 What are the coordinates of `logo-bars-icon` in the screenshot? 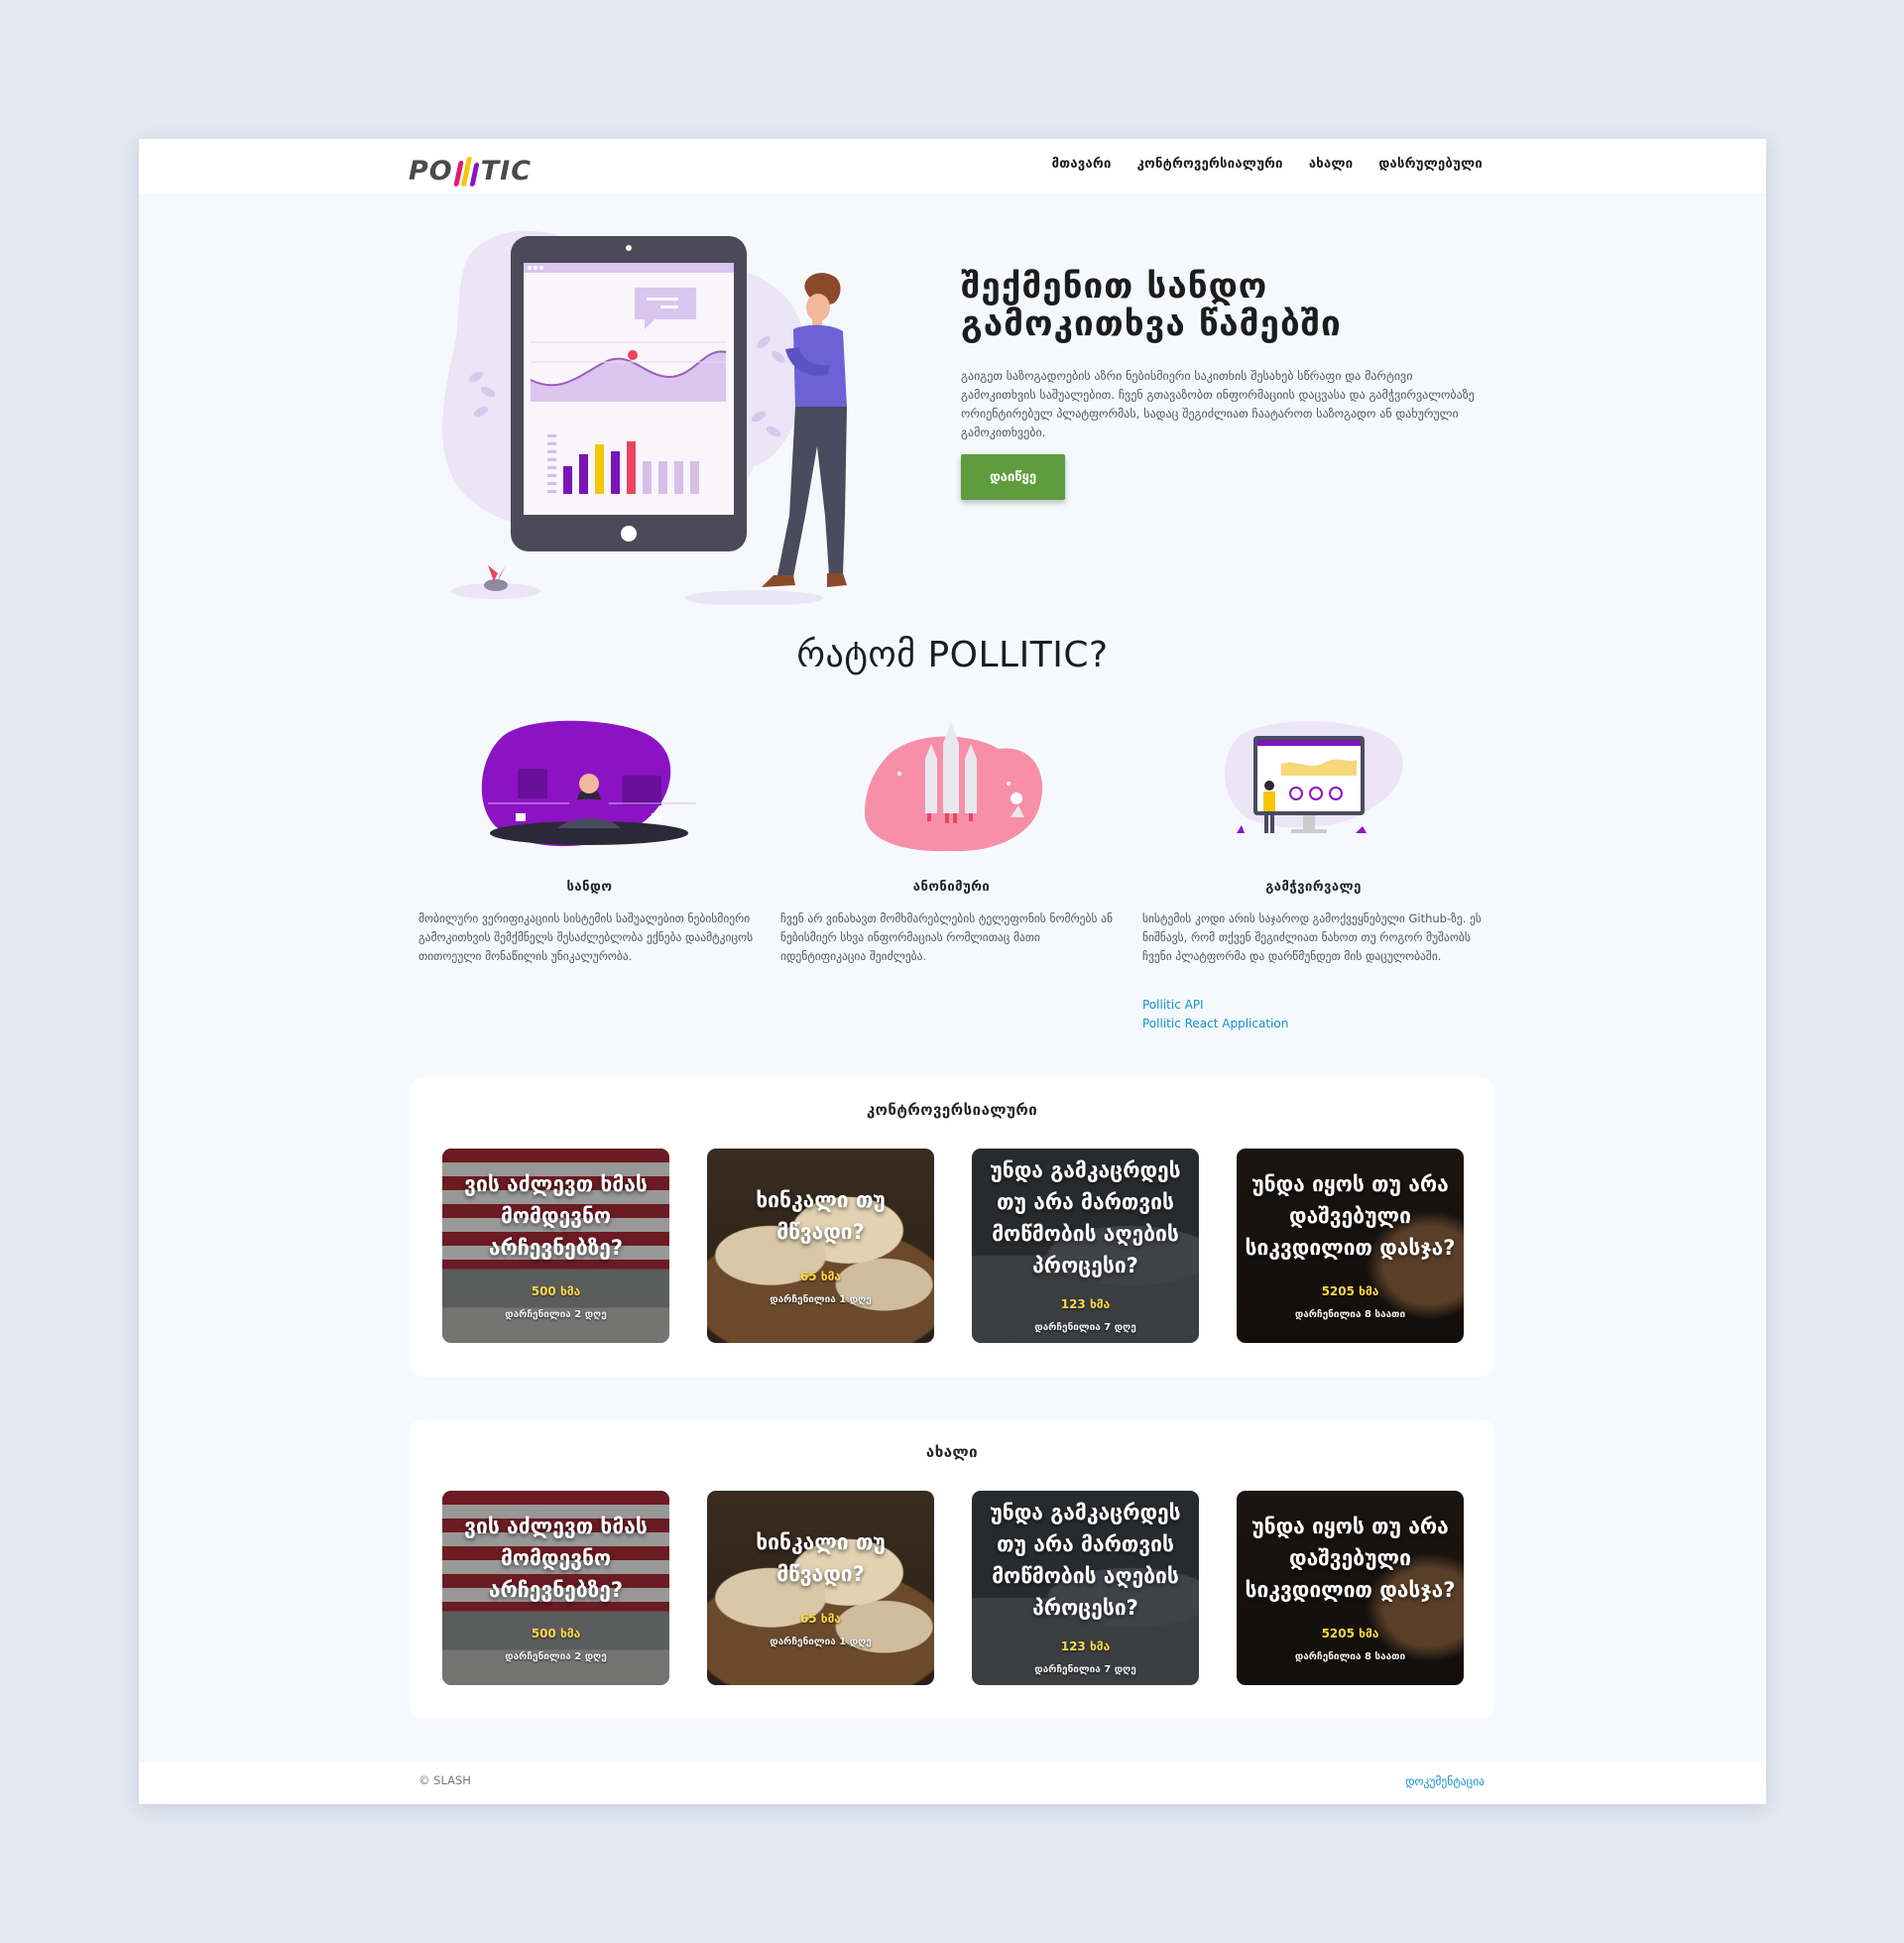 It's located at (466, 171).